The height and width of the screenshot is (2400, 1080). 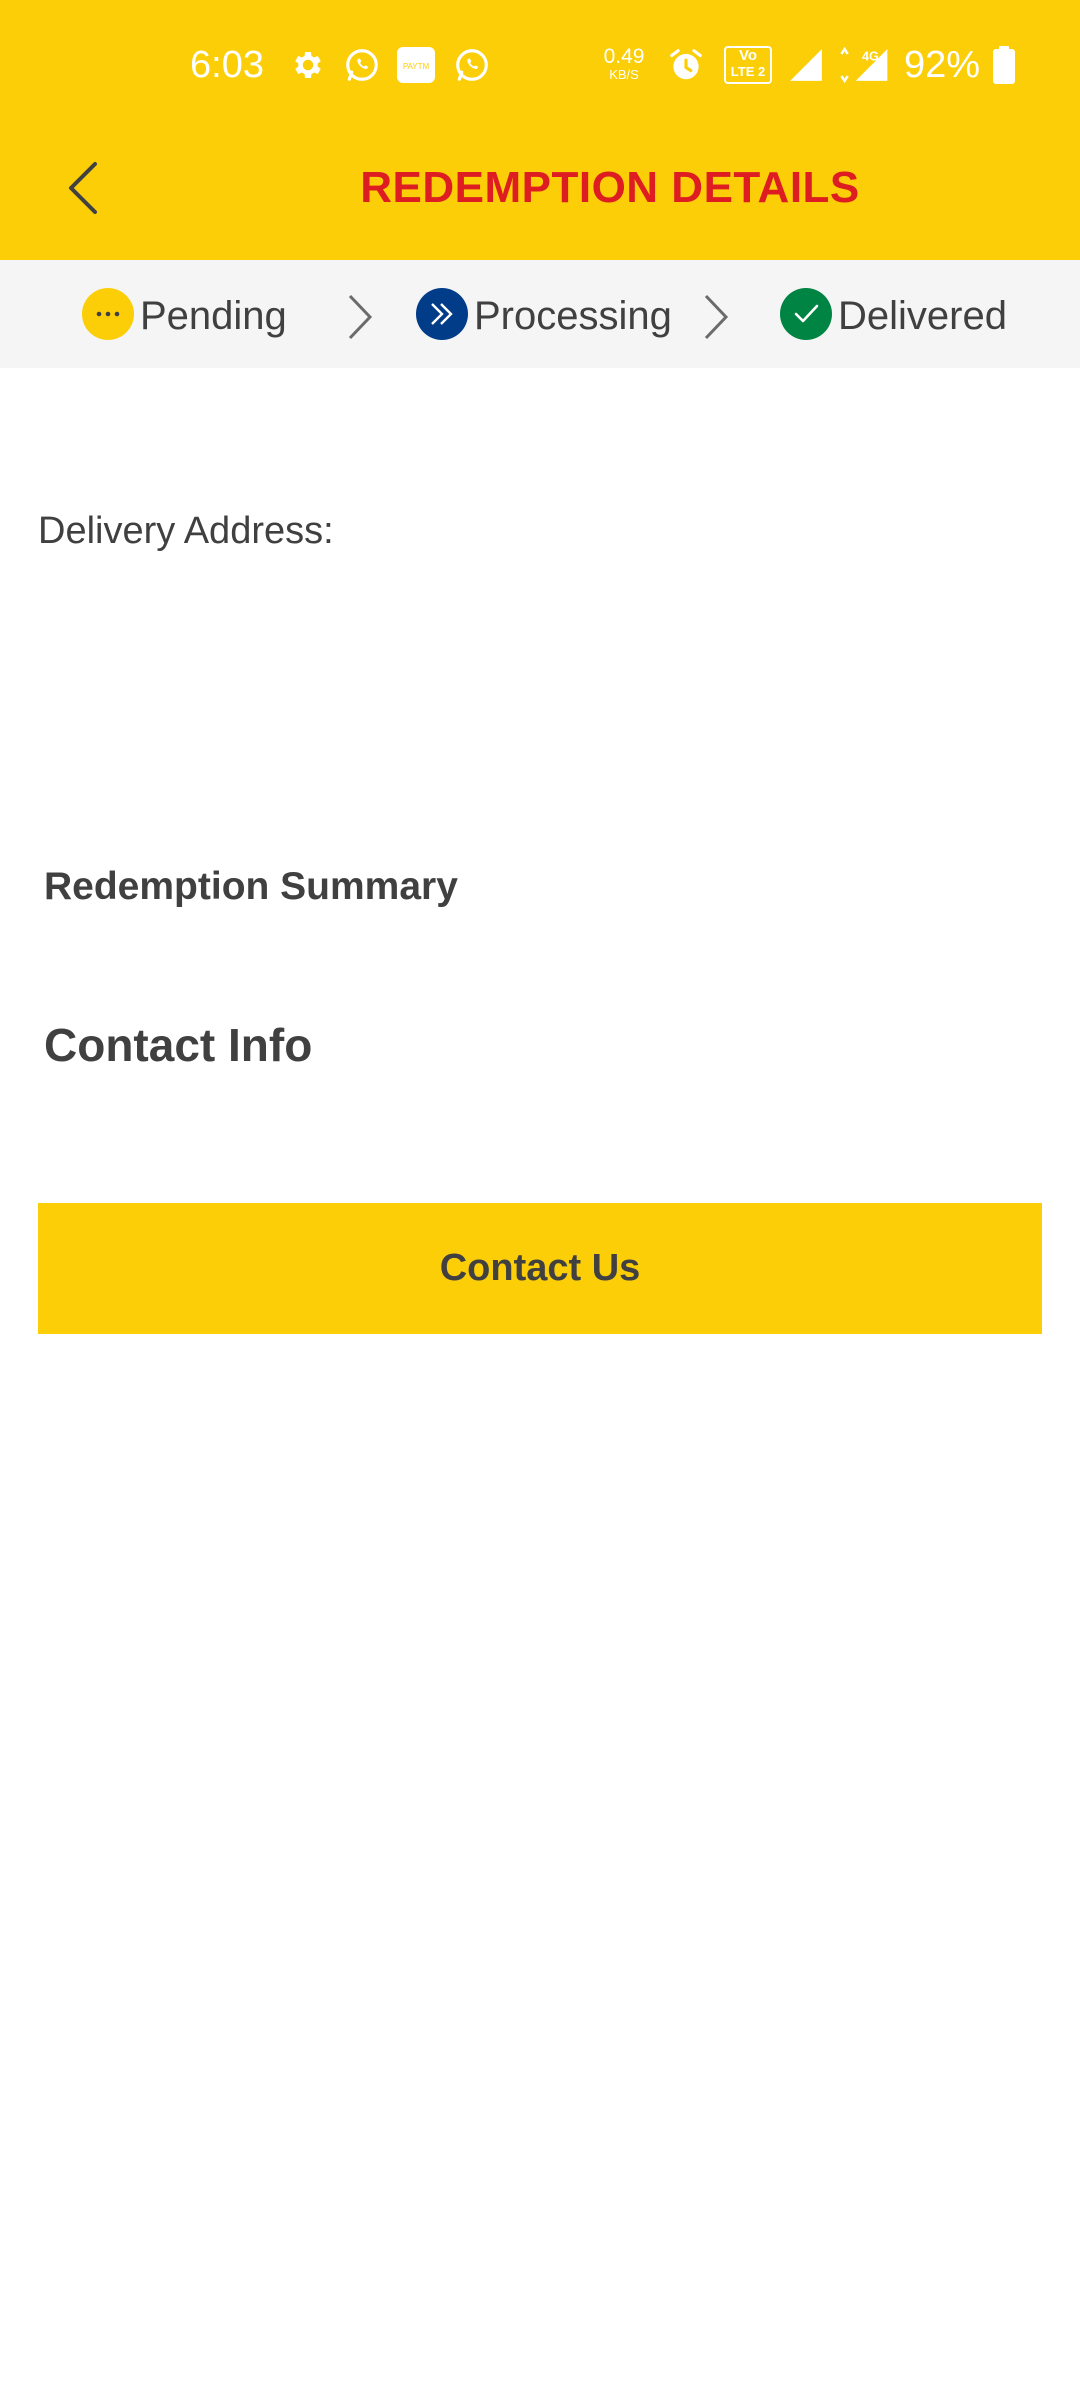 What do you see at coordinates (610, 187) in the screenshot?
I see `page-title: REDEMPTION DETAILS` at bounding box center [610, 187].